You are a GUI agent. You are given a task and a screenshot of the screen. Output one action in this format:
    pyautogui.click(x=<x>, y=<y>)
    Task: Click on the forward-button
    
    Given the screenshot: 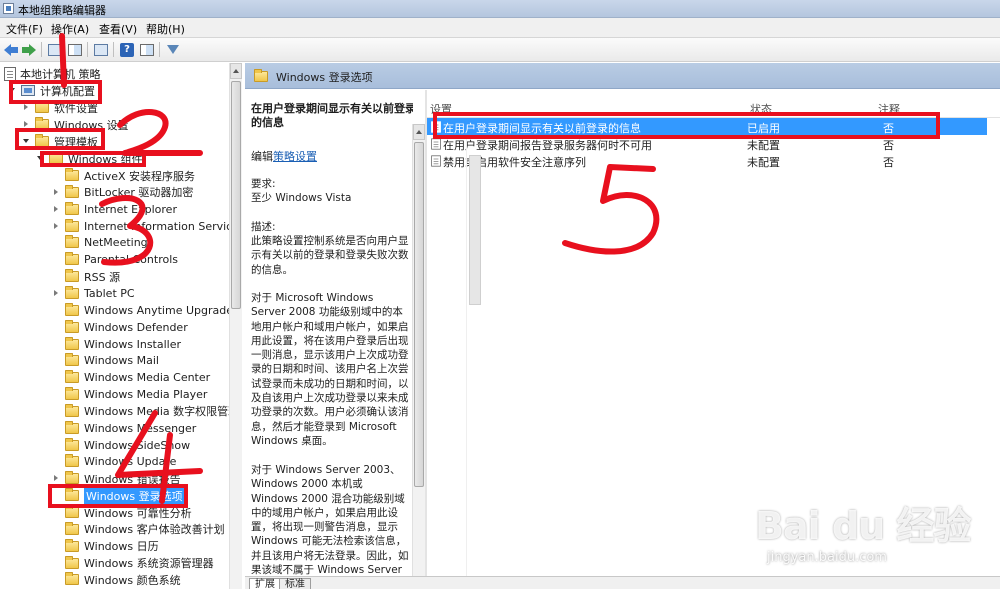 What is the action you would take?
    pyautogui.click(x=29, y=49)
    